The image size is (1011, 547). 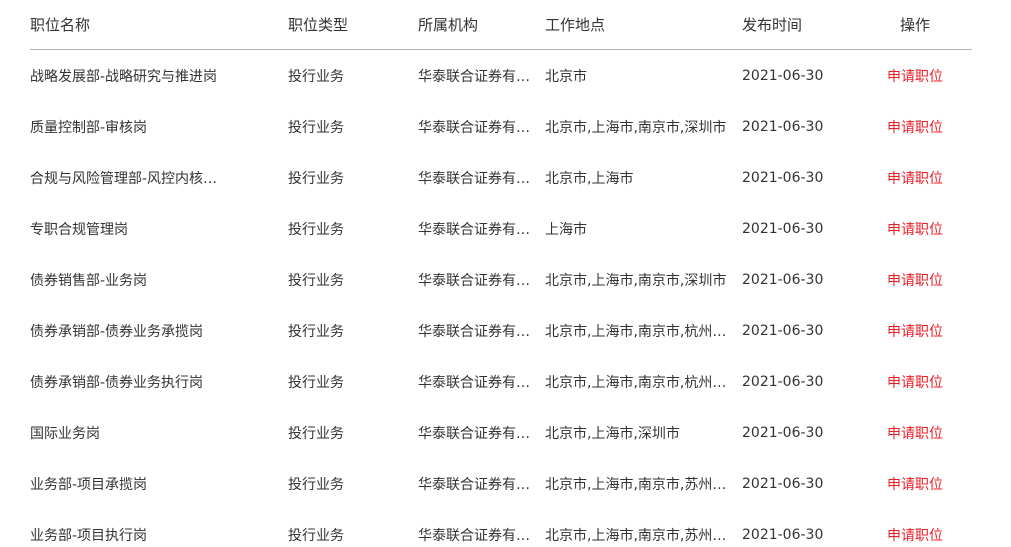 What do you see at coordinates (353, 25) in the screenshot?
I see `column-header-job-type: 职位类型` at bounding box center [353, 25].